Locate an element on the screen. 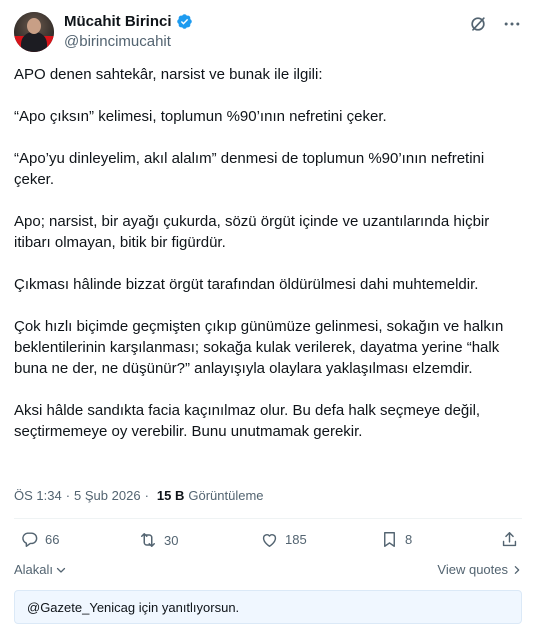 This screenshot has height=634, width=535. grok-icon is located at coordinates (478, 24).